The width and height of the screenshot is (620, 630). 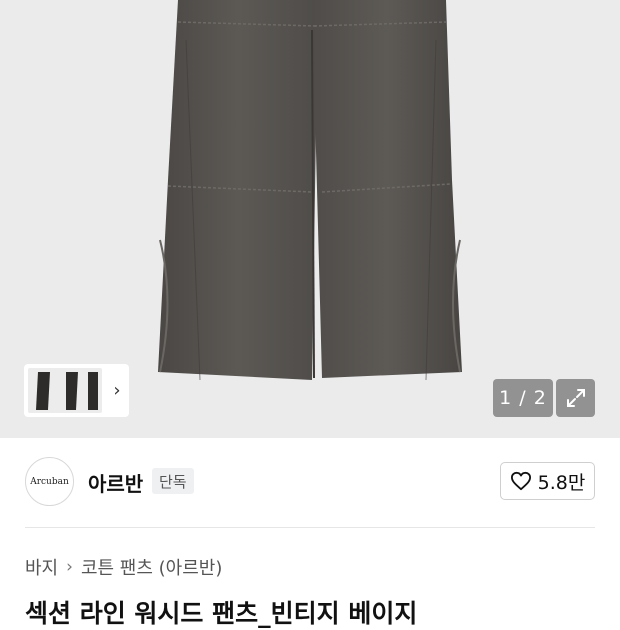 I want to click on breadcrumb-item-subcategory: 코튼 팬츠 (아르반), so click(x=151, y=567).